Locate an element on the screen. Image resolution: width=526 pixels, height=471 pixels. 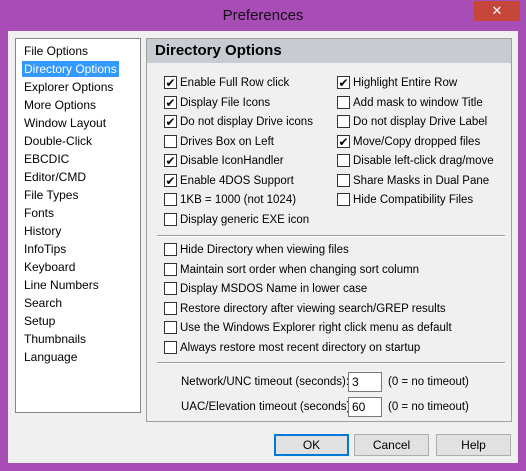
nav-item-search: Search is located at coordinates (43, 303).